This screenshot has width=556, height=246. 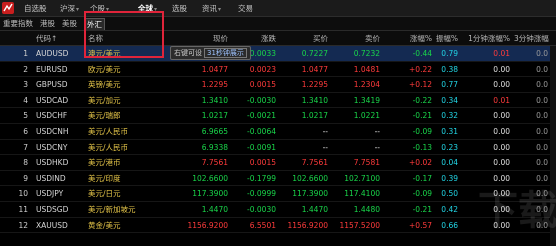 I want to click on header-3min: 3分钟涨幅, so click(x=535, y=38).